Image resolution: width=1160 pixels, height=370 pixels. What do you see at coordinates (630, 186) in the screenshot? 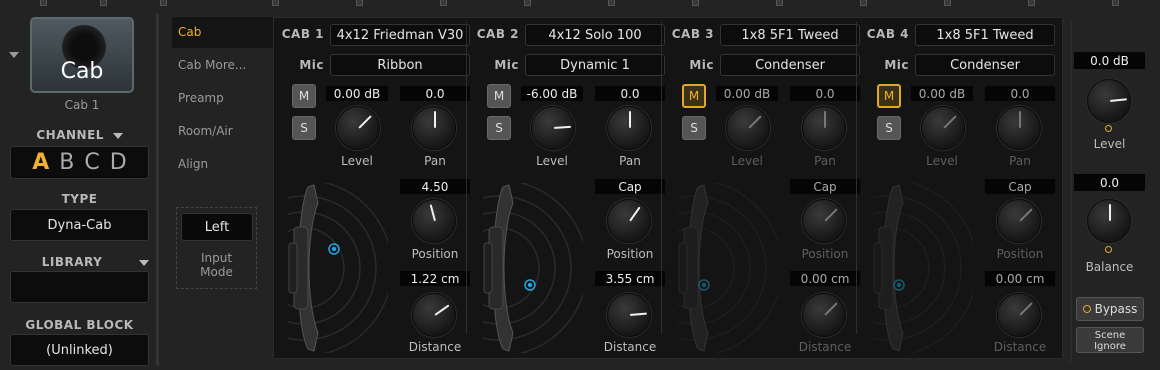
I see `mic-position-value: Cap` at bounding box center [630, 186].